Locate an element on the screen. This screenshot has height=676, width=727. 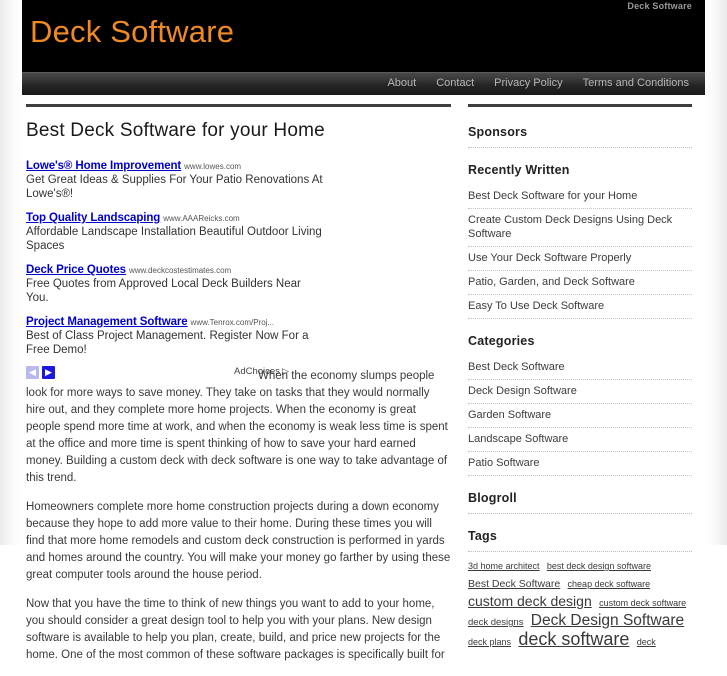
tag-link: 3d home architect is located at coordinates (504, 566).